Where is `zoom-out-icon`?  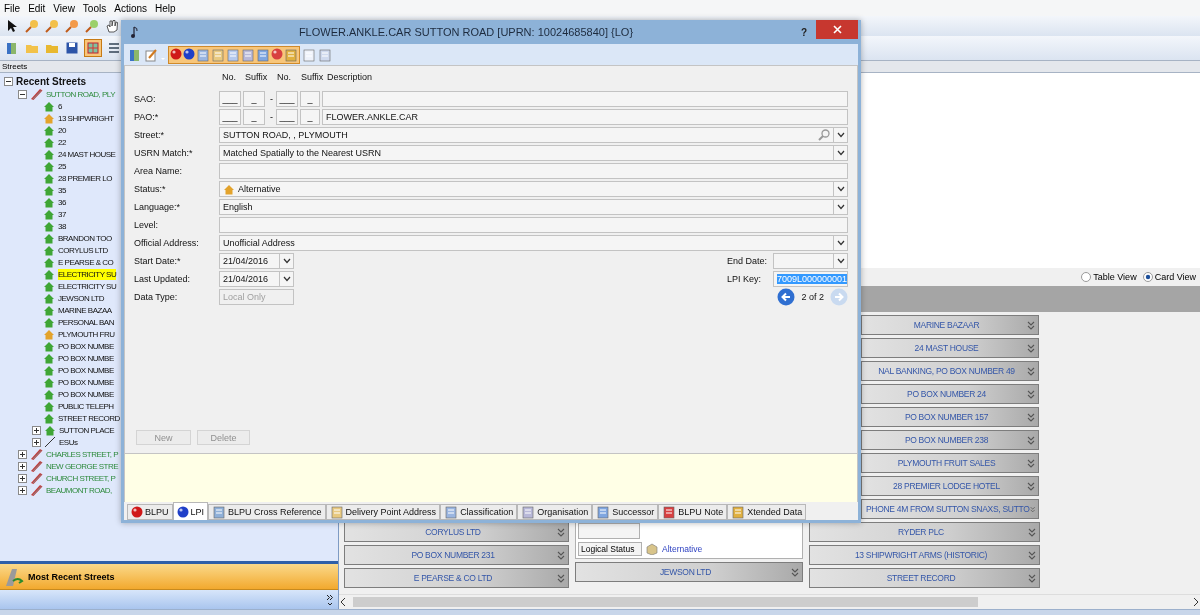
zoom-out-icon is located at coordinates (52, 26).